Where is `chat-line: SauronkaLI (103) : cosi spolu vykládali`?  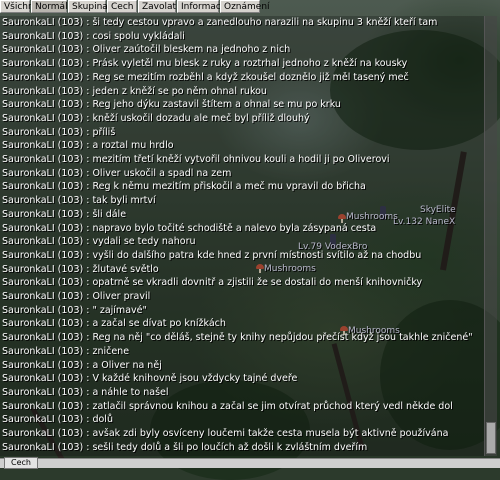
chat-line: SauronkaLI (103) : cosi spolu vykládali is located at coordinates (93, 36).